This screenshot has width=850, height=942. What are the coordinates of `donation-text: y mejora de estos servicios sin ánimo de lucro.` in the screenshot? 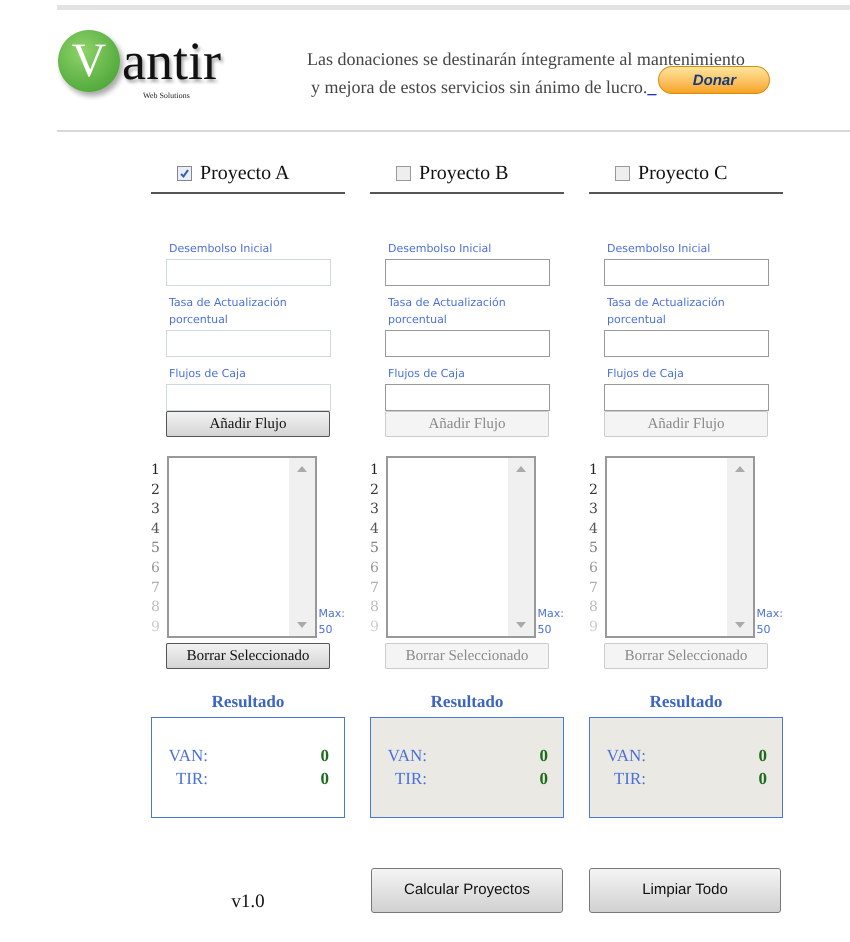 It's located at (479, 87).